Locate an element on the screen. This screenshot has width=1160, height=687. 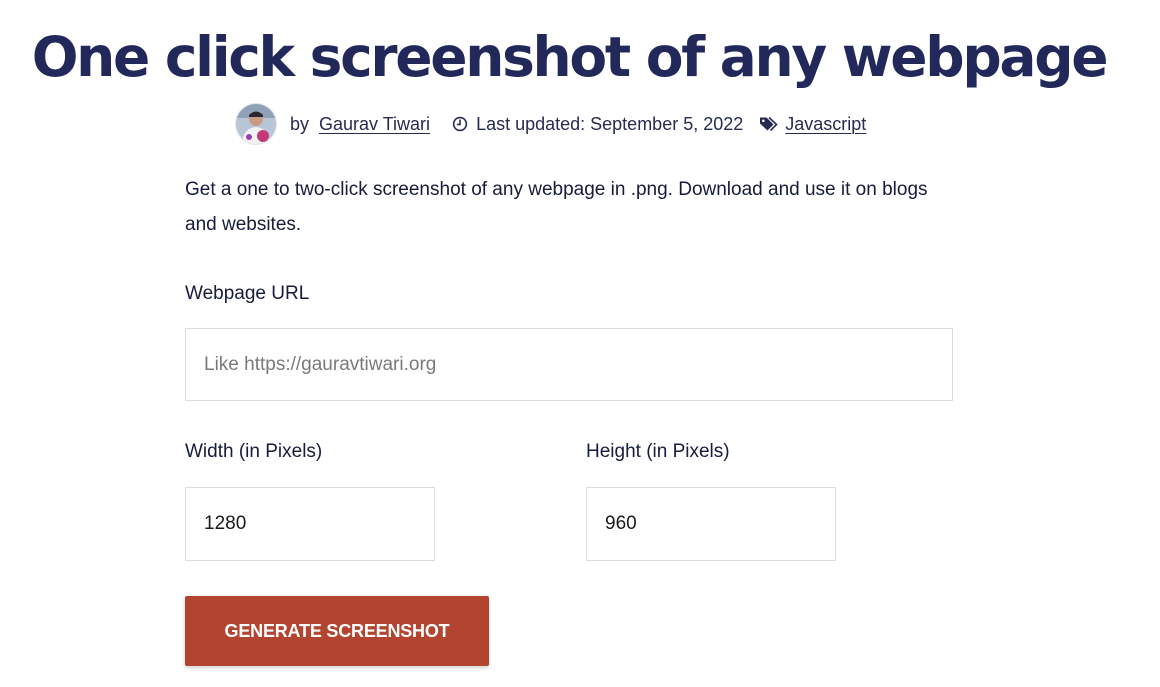
author-link: Gaurav Tiwari is located at coordinates (374, 124).